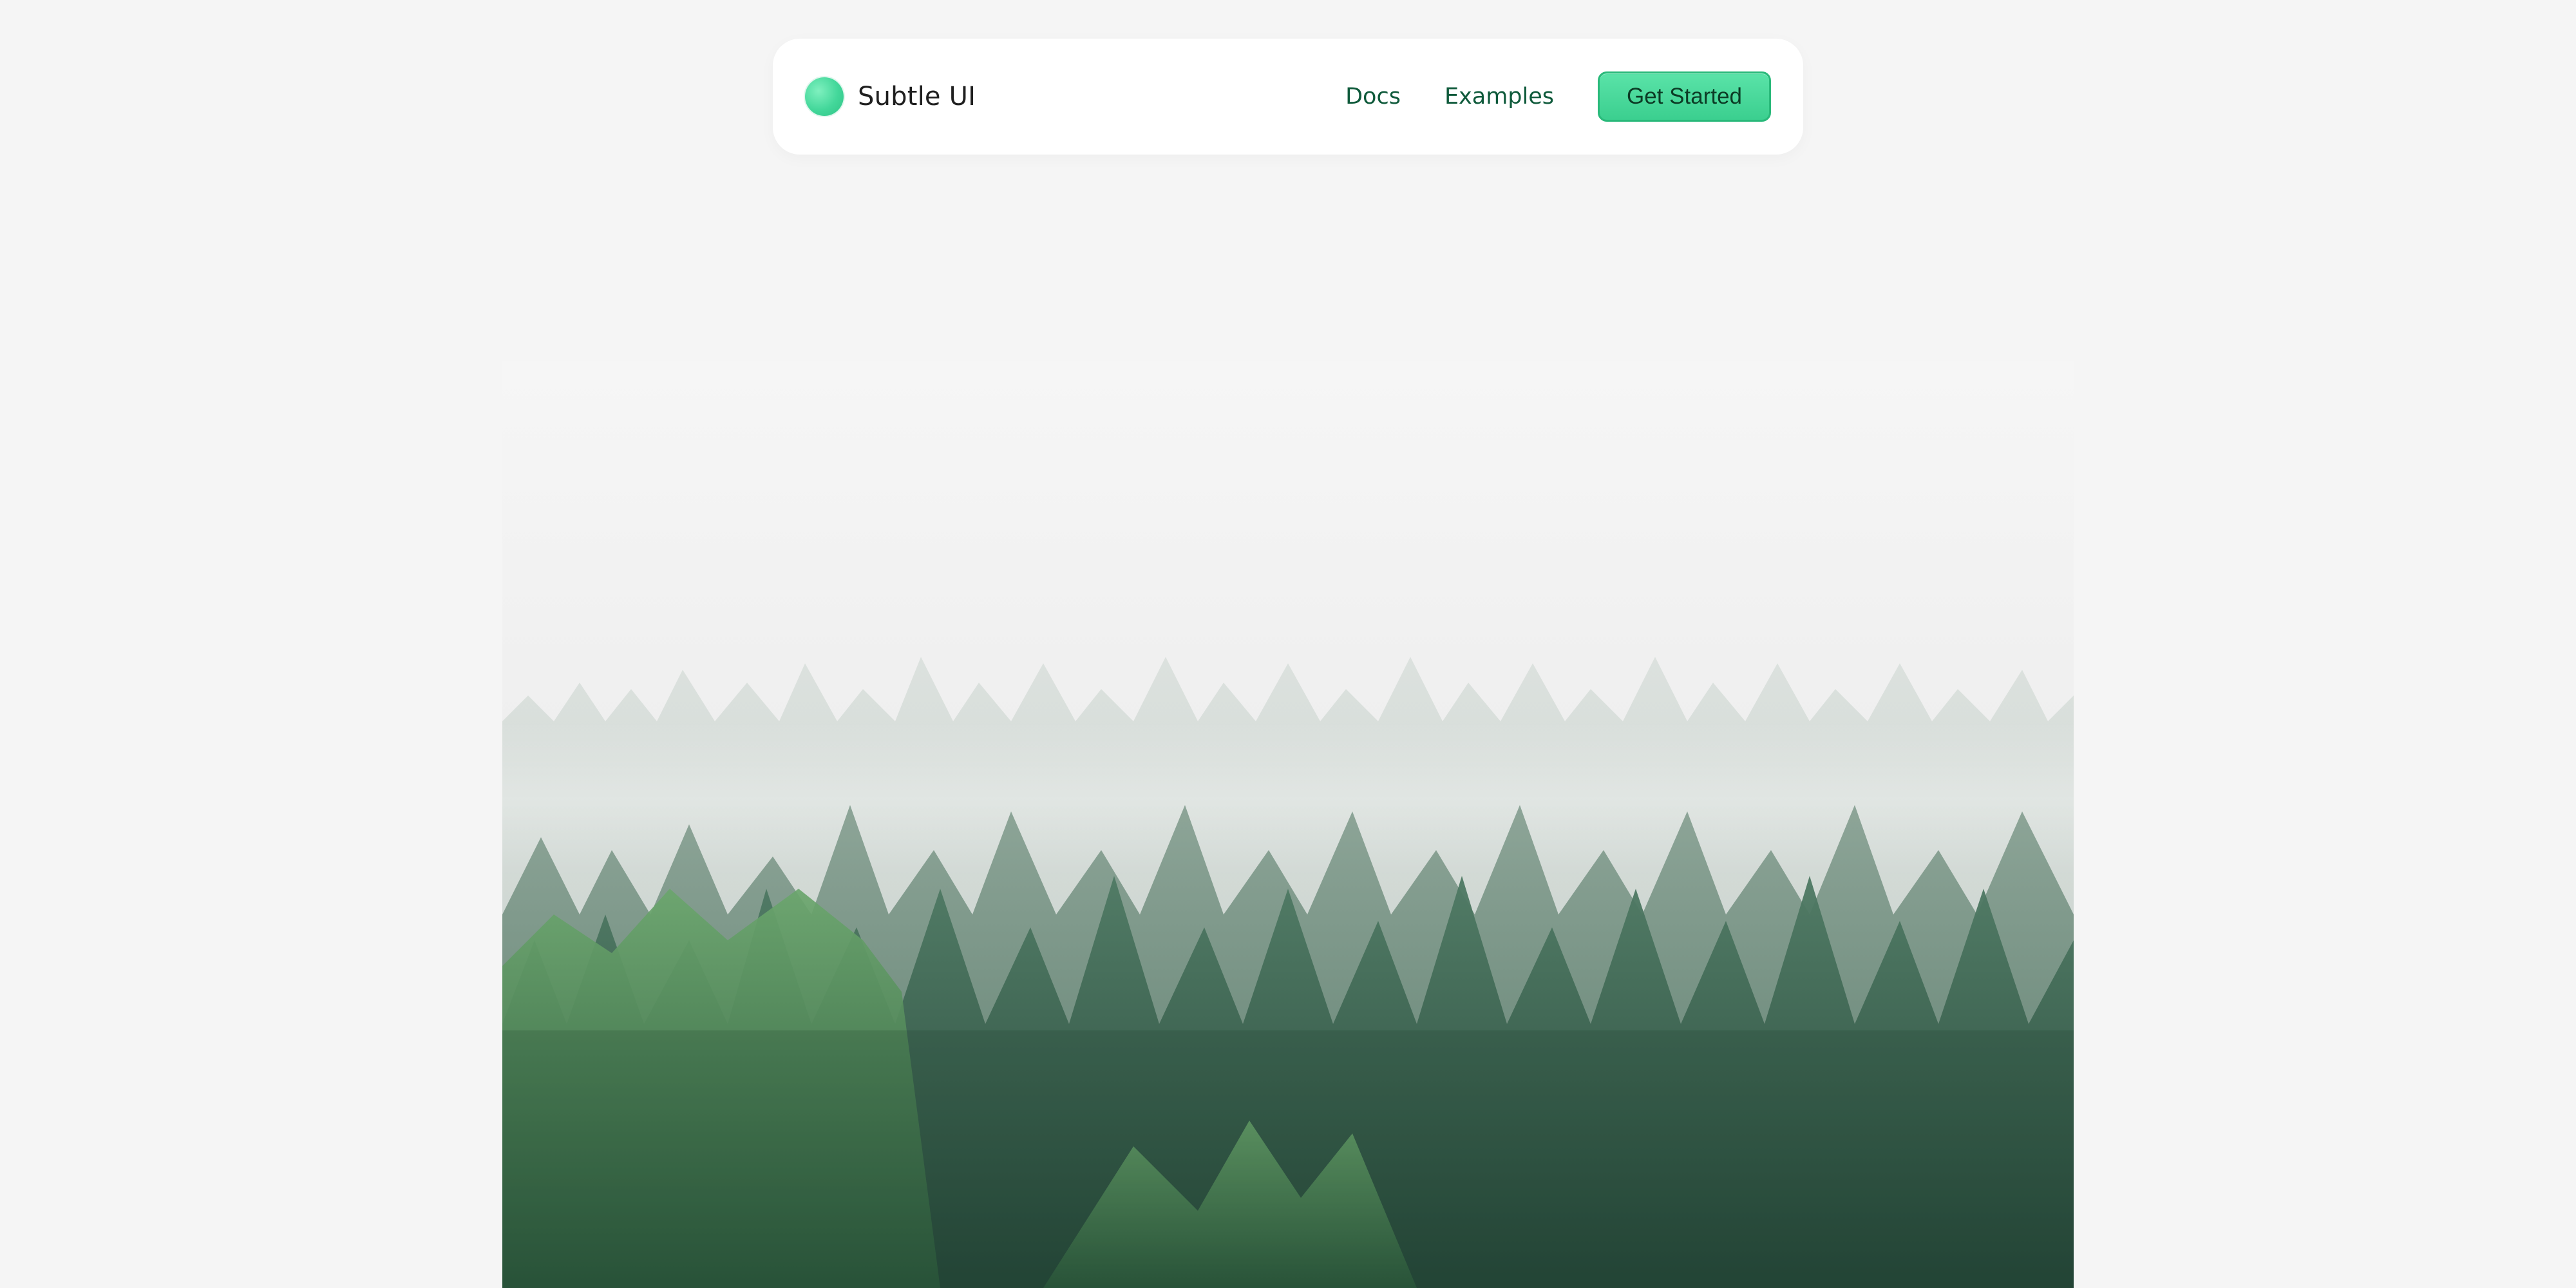 The width and height of the screenshot is (2576, 1288). I want to click on nav-link-docs: Docs, so click(1373, 96).